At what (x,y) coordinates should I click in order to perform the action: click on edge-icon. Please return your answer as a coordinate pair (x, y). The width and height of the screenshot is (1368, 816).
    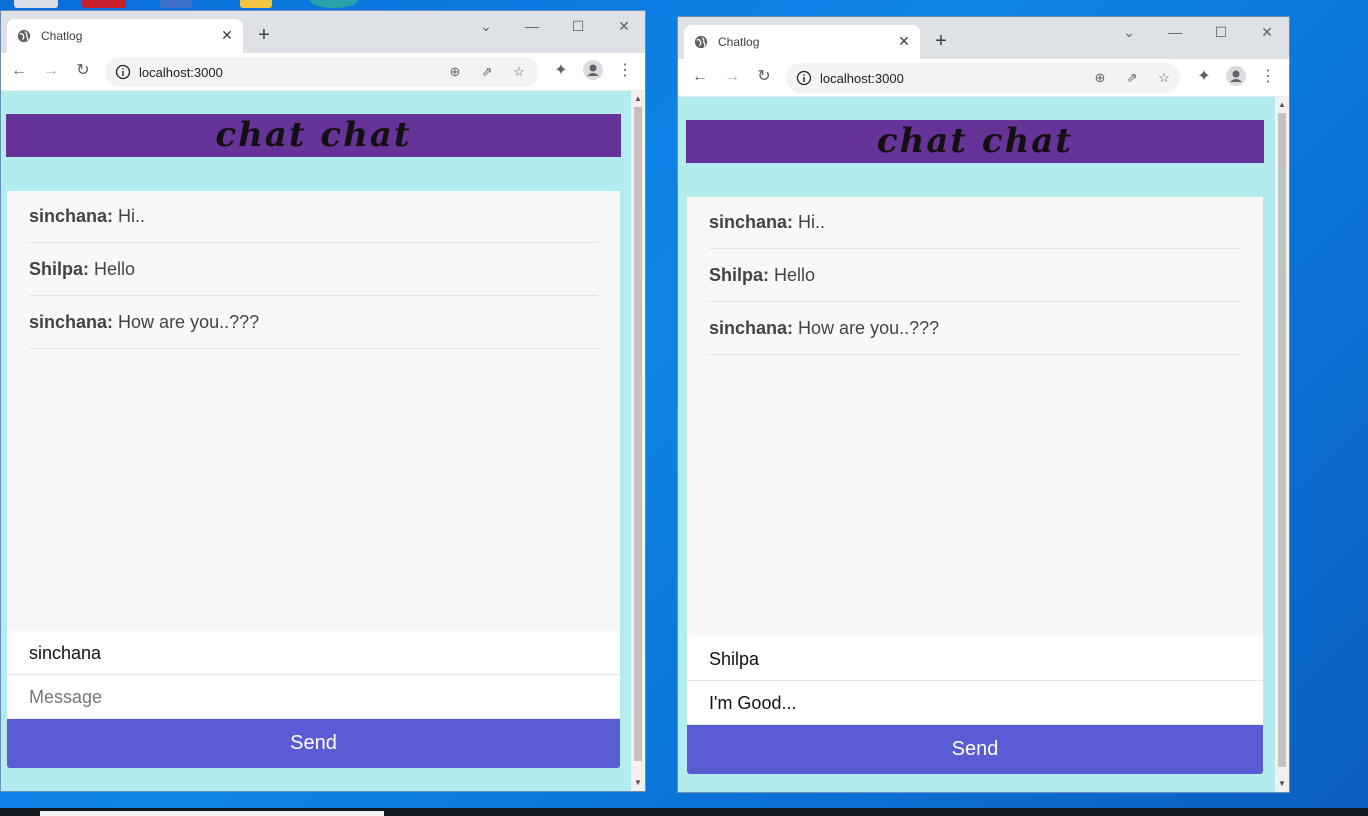
    Looking at the image, I should click on (334, 4).